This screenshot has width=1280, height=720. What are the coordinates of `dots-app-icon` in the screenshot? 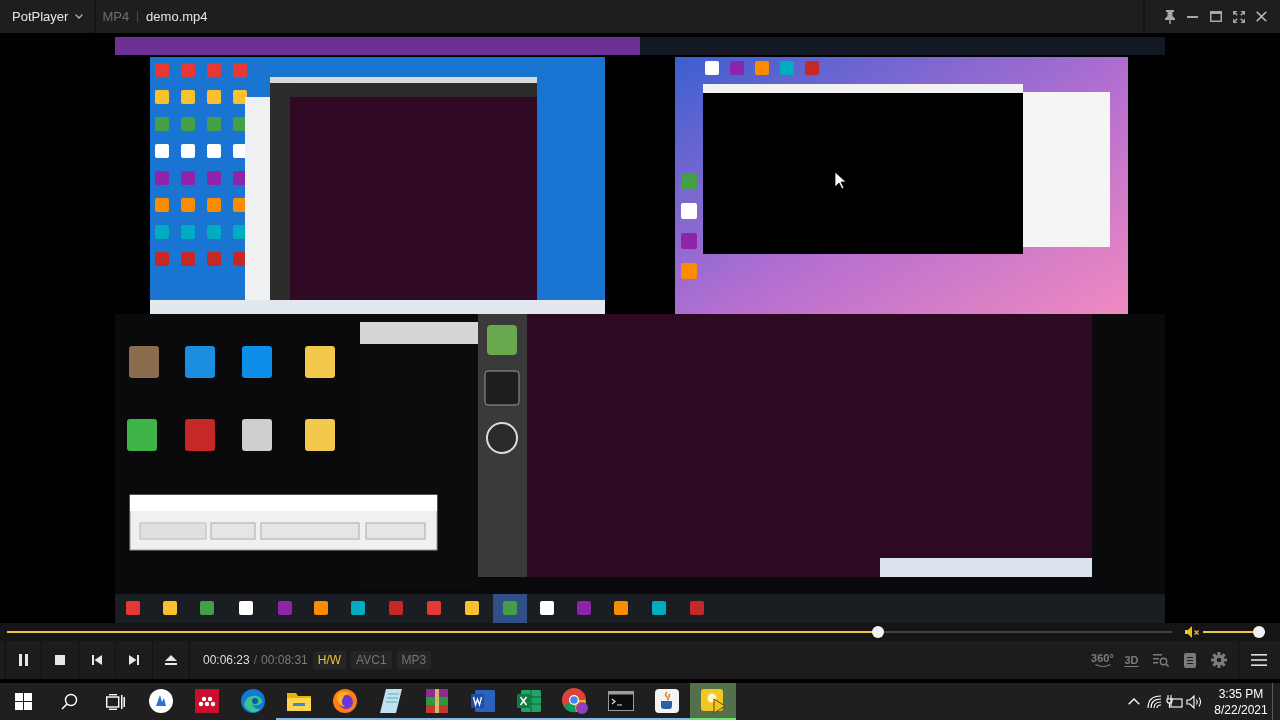 It's located at (207, 700).